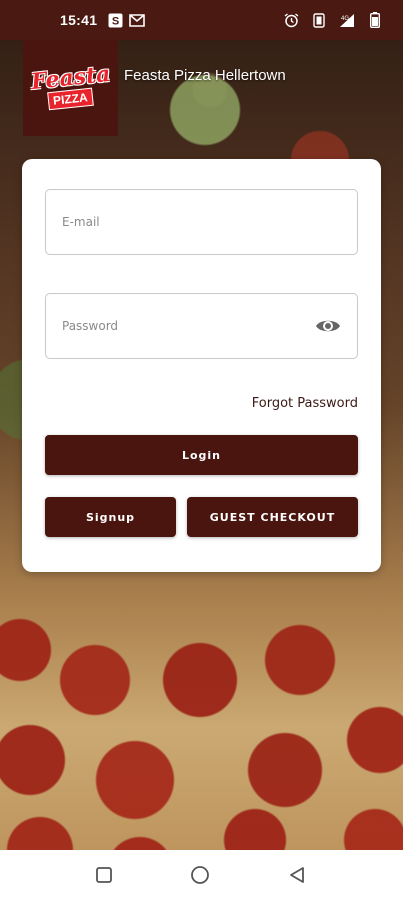 Image resolution: width=403 pixels, height=900 pixels. What do you see at coordinates (104, 875) in the screenshot?
I see `square-icon` at bounding box center [104, 875].